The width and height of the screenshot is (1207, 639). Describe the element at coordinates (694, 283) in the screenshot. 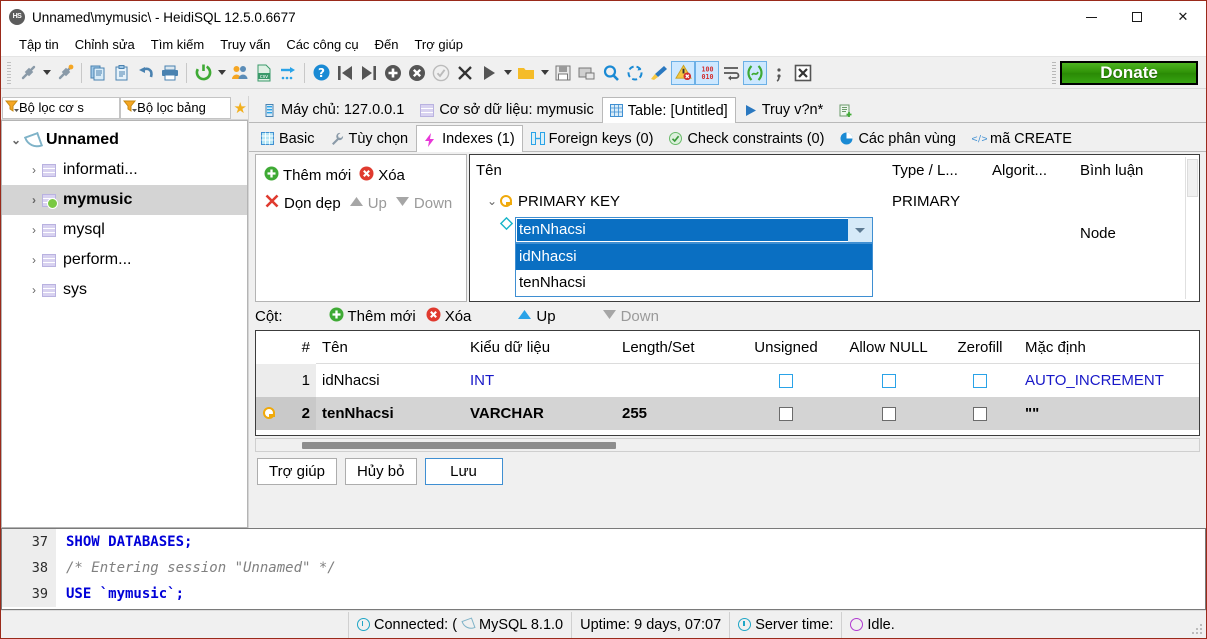

I see `combo-option-tennhacsi: tenNhacsi` at that location.